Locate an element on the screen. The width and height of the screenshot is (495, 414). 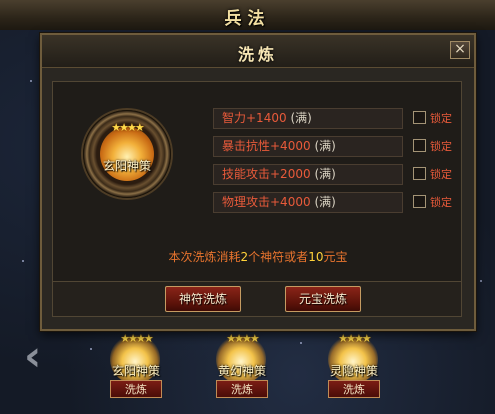
attribute-name: 暴击抗性+4000 is located at coordinates (266, 146).